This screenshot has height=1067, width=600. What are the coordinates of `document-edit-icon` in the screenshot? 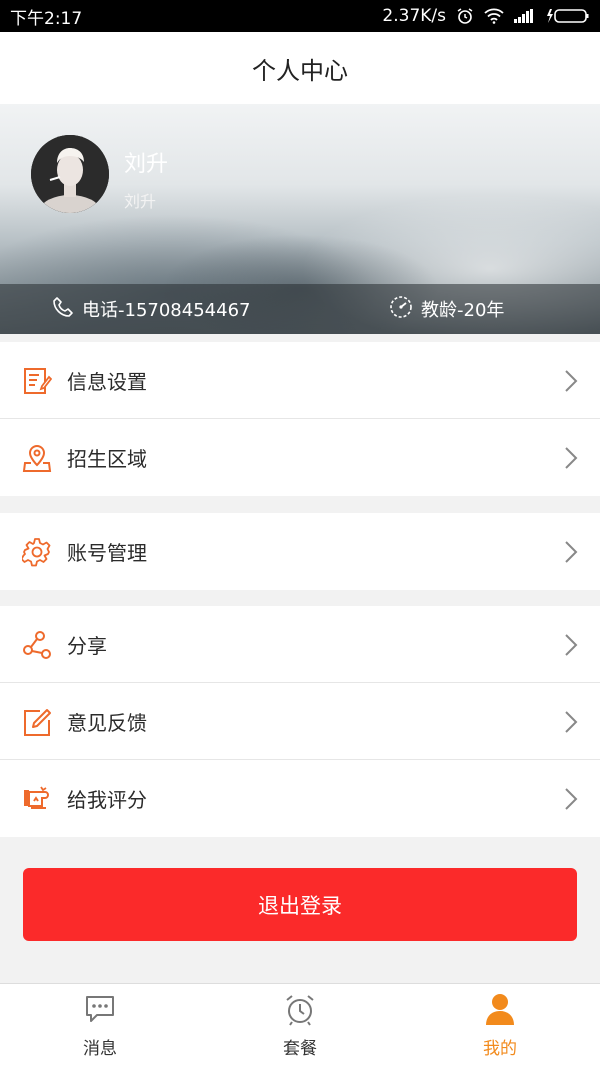 It's located at (37, 381).